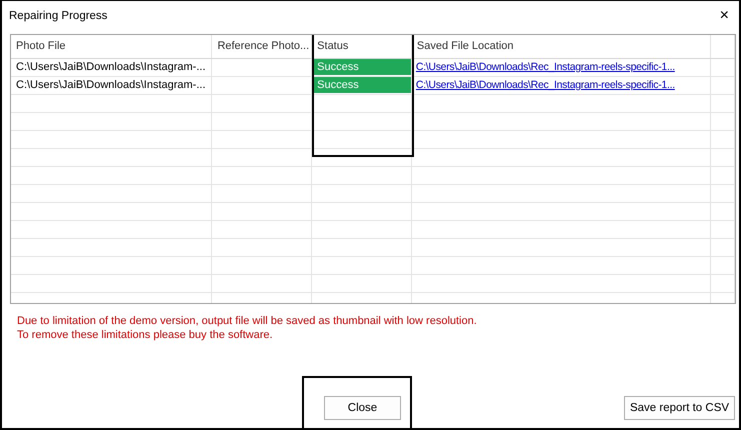 This screenshot has width=741, height=430. I want to click on column-header: Status, so click(332, 46).